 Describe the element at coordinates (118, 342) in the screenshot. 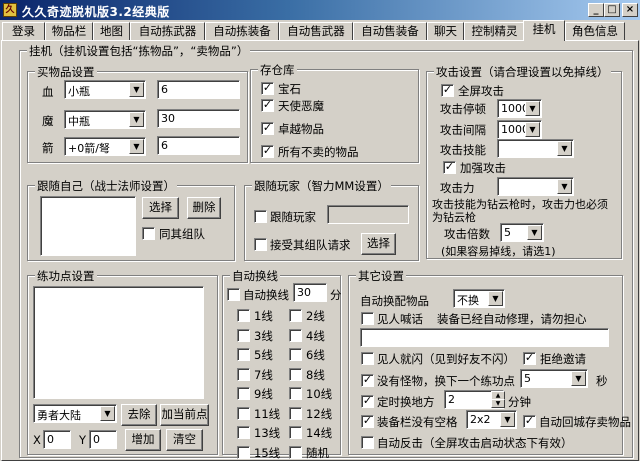

I see `practice-point-list` at that location.